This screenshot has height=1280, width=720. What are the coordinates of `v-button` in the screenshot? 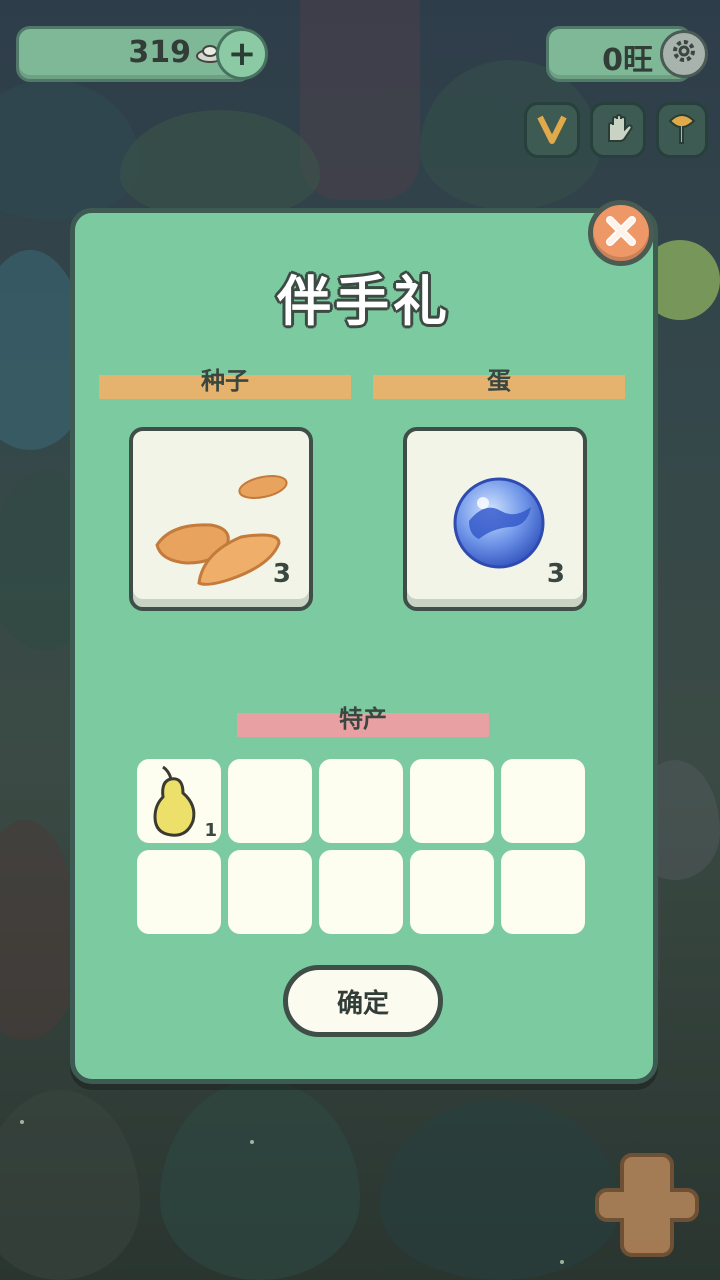 It's located at (552, 130).